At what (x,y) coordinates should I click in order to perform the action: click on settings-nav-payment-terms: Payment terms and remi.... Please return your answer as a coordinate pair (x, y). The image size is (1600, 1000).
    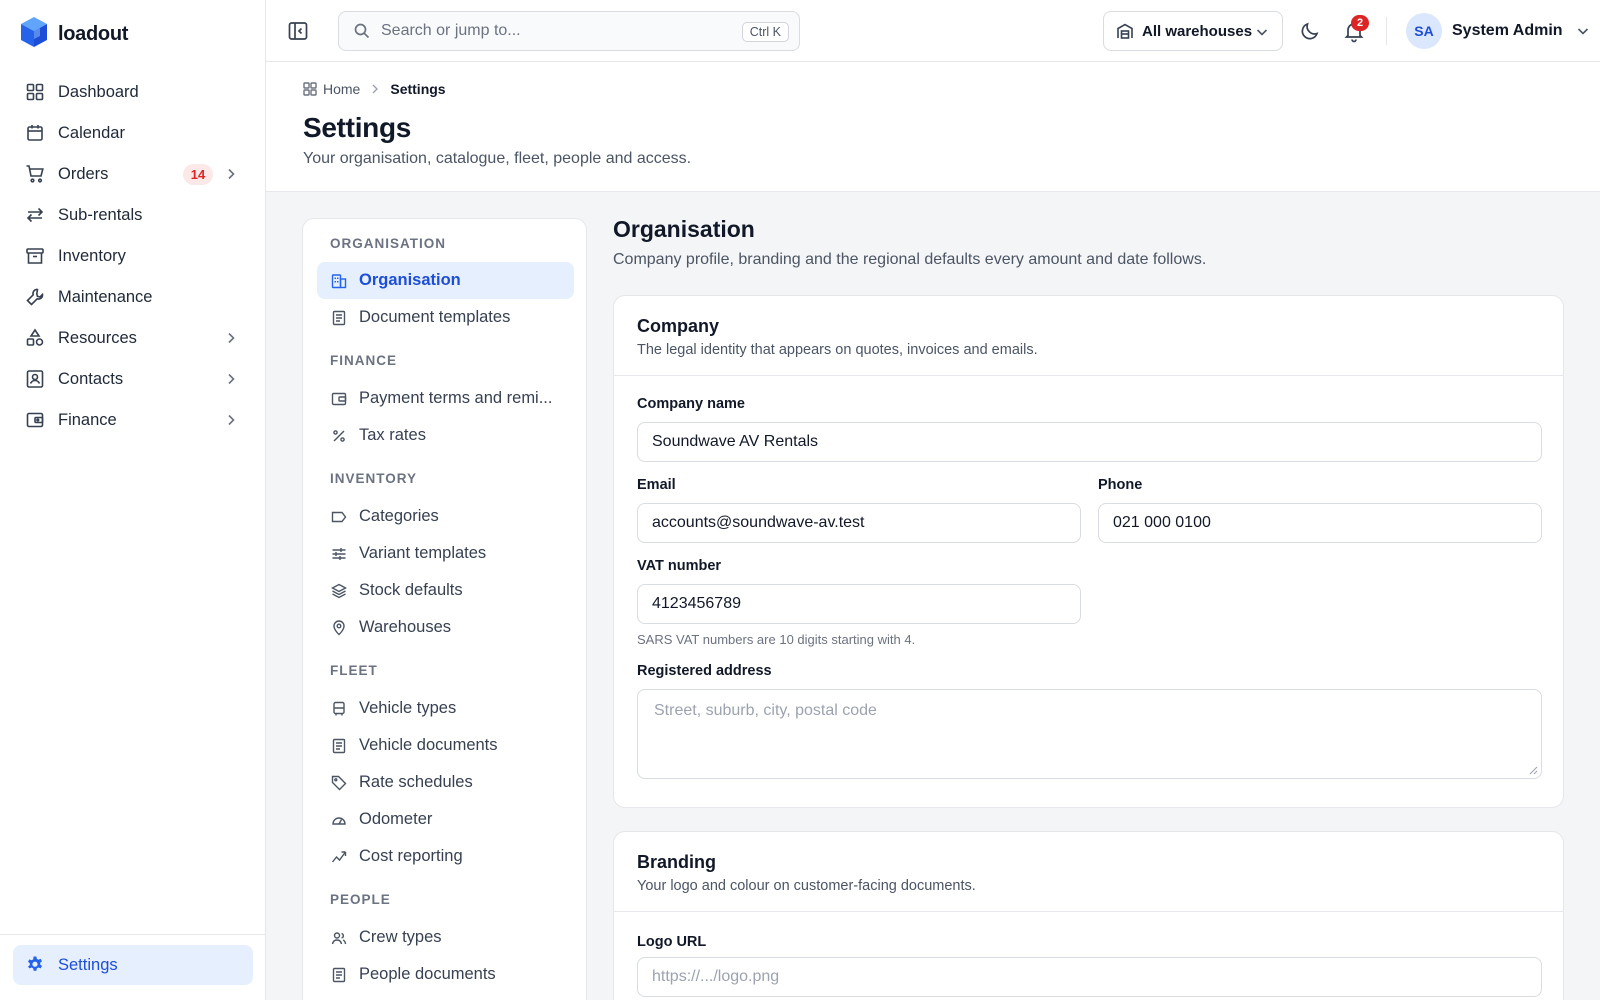
    Looking at the image, I should click on (445, 398).